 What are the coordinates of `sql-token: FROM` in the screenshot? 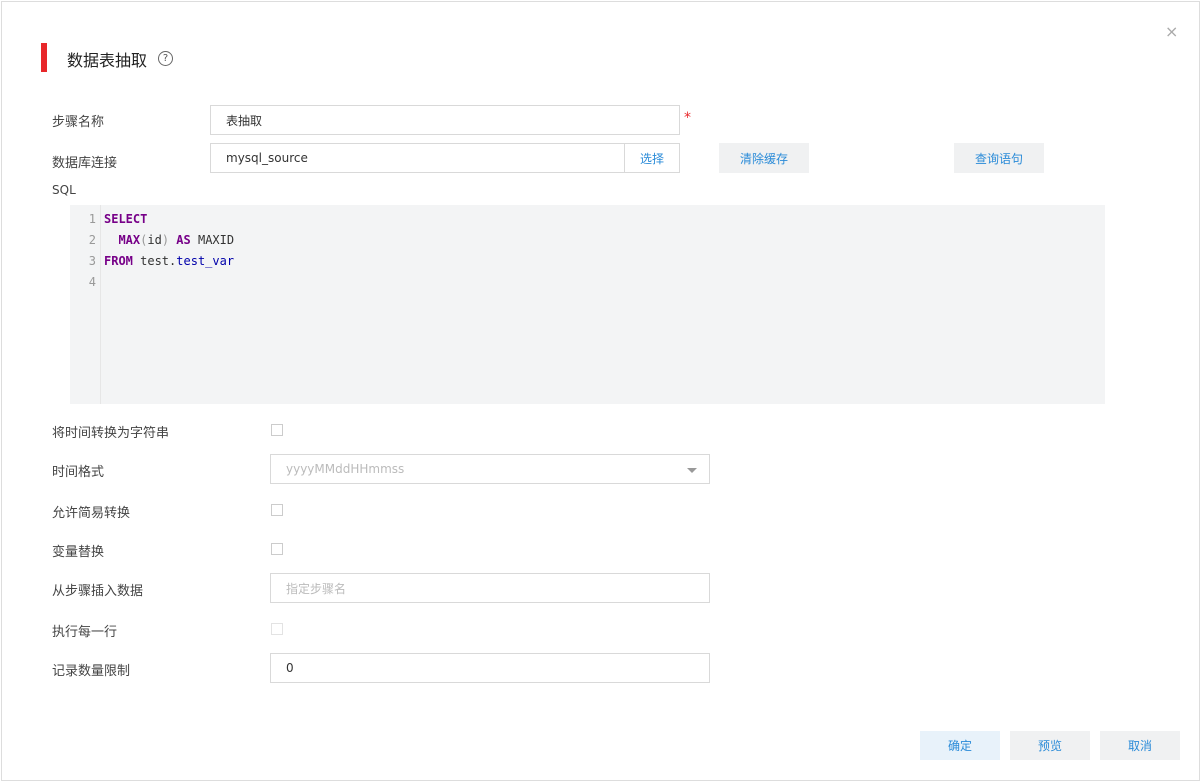 It's located at (118, 261).